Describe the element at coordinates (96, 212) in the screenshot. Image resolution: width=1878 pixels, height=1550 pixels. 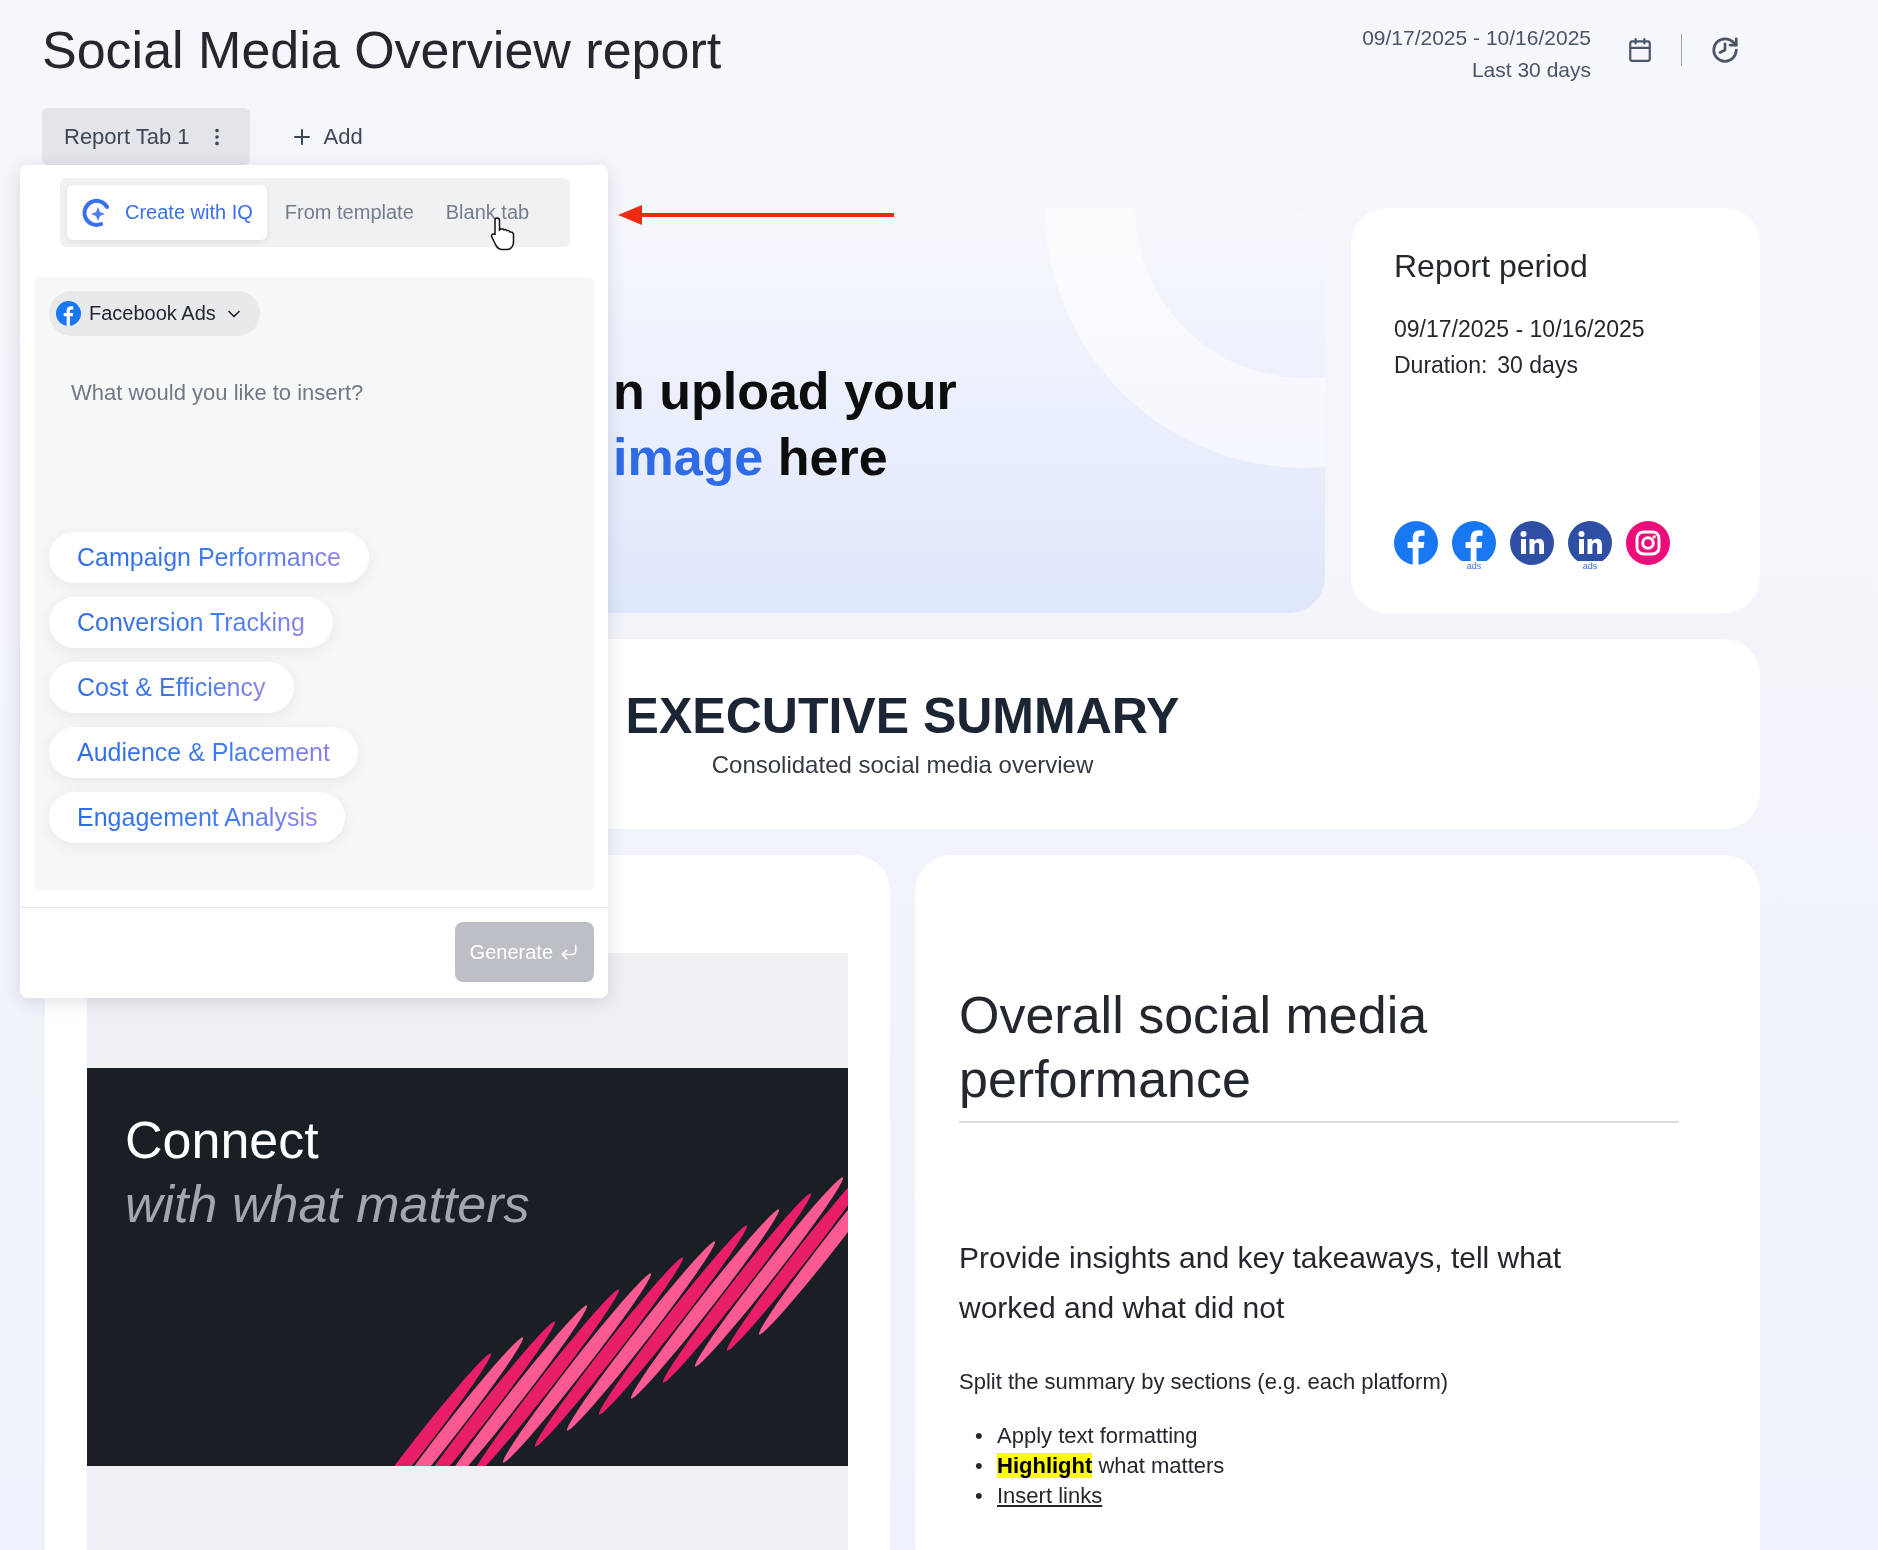
I see `iq-logo-icon` at that location.